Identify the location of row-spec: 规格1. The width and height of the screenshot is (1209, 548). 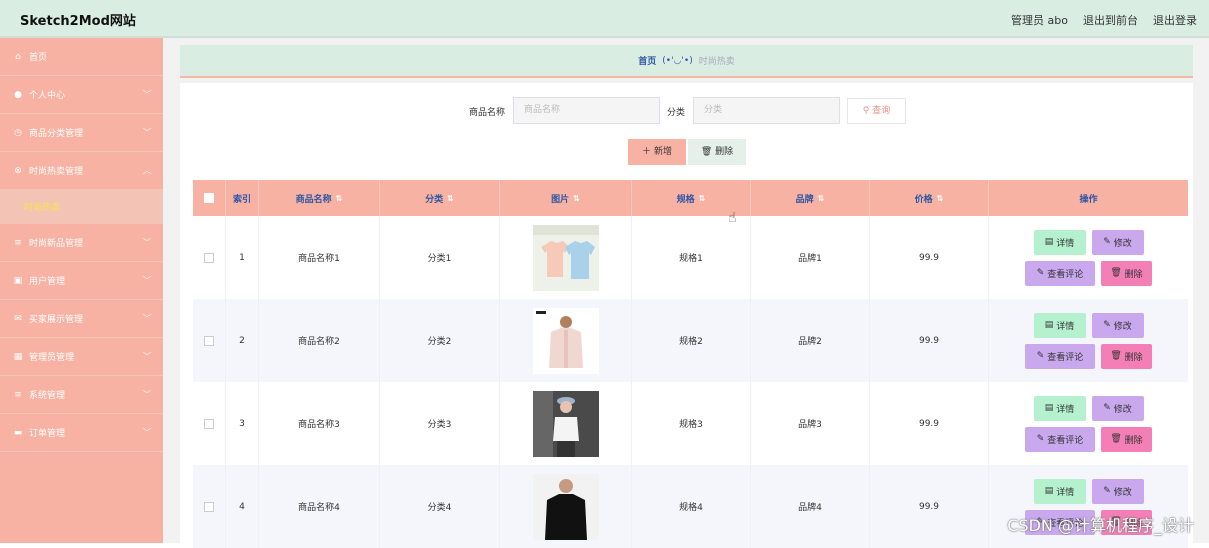
(691, 257).